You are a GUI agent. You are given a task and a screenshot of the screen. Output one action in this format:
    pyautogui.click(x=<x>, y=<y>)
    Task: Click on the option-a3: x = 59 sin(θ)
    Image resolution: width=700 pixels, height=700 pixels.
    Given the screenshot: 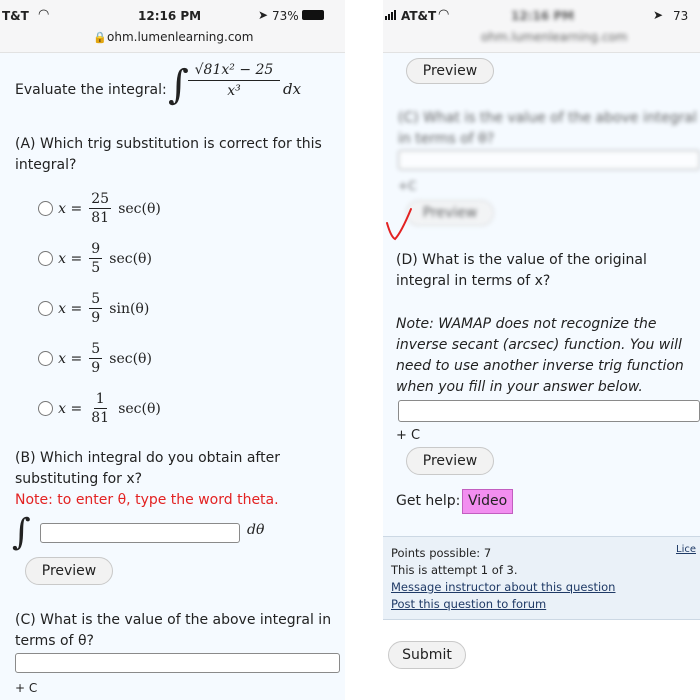 What is the action you would take?
    pyautogui.click(x=93, y=308)
    